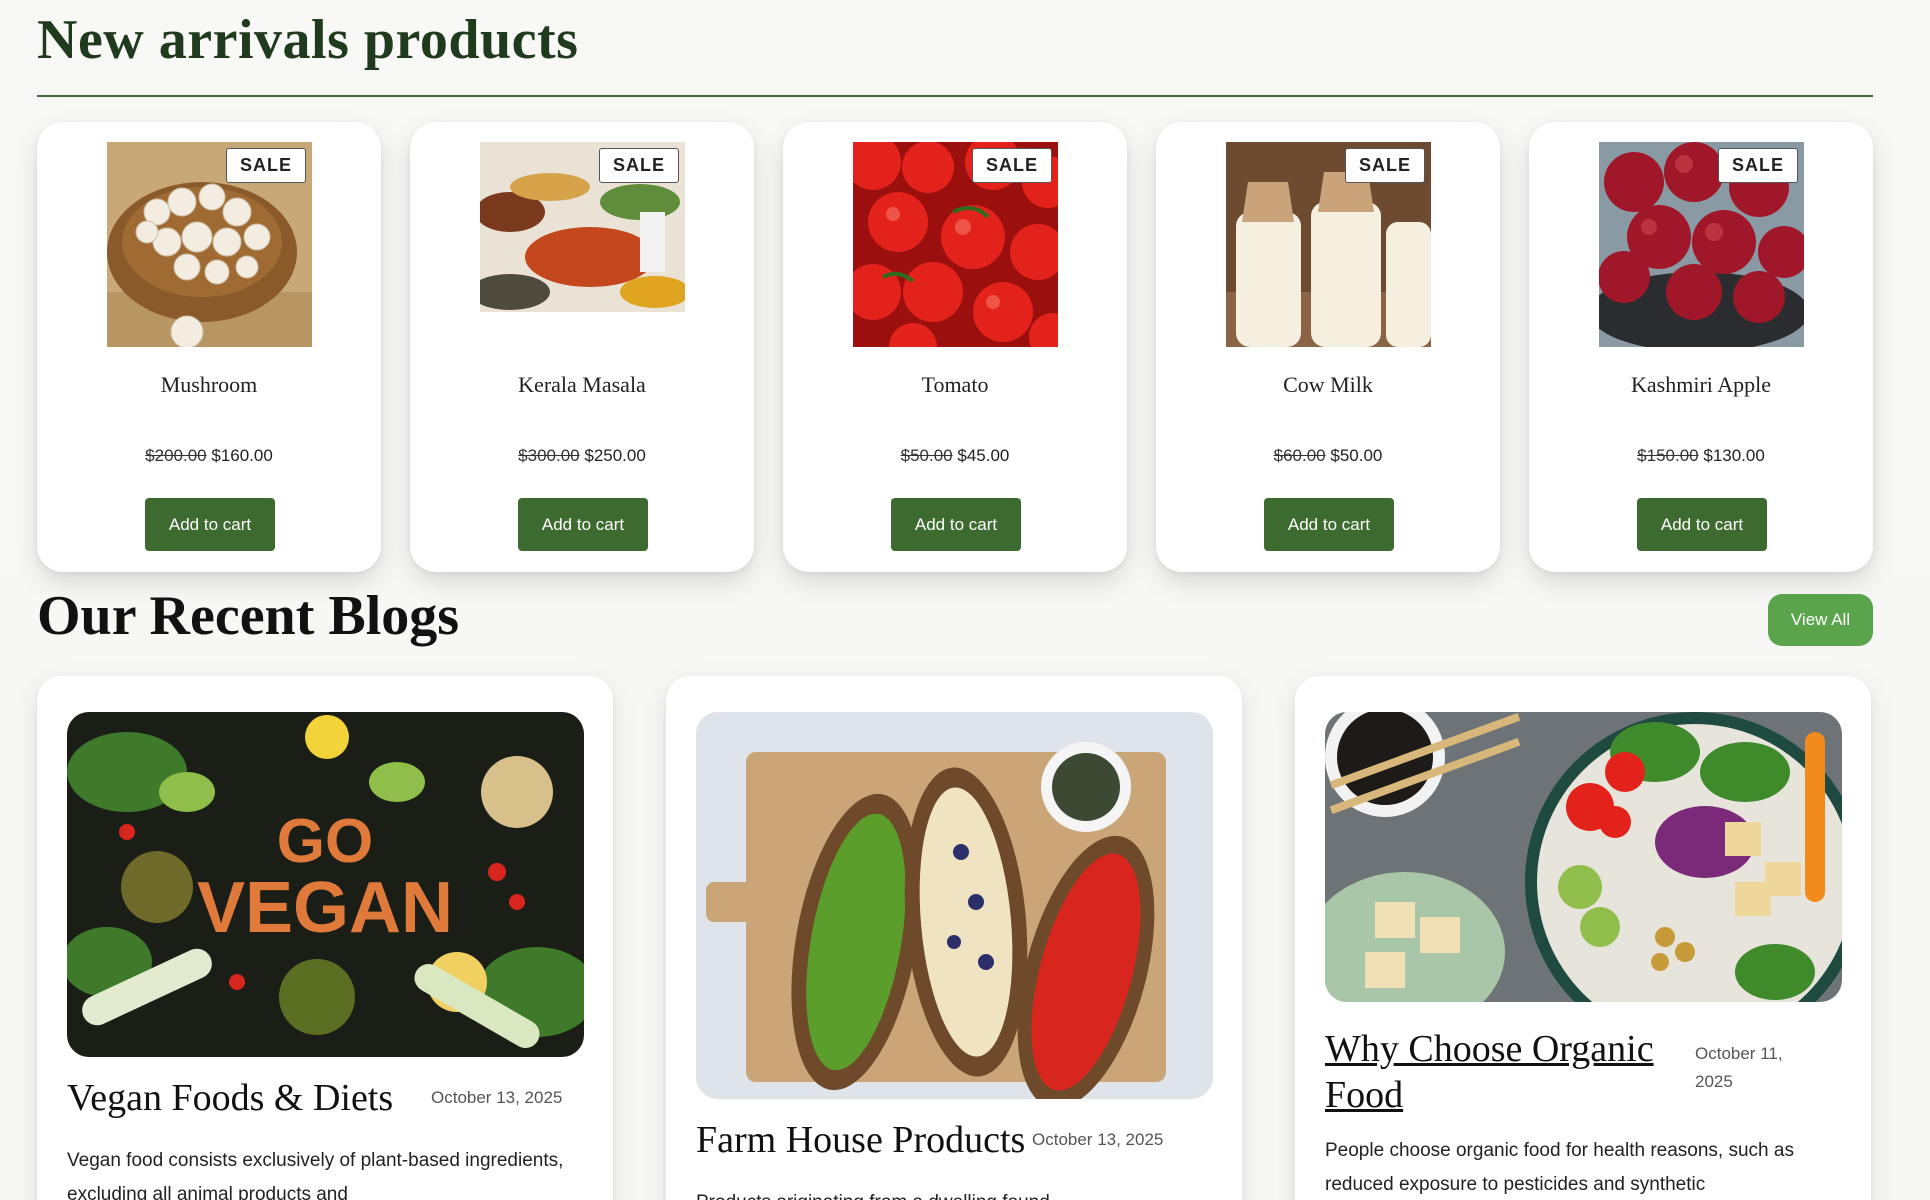 This screenshot has height=1200, width=1930. Describe the element at coordinates (176, 455) in the screenshot. I see `old-price: $200.00` at that location.